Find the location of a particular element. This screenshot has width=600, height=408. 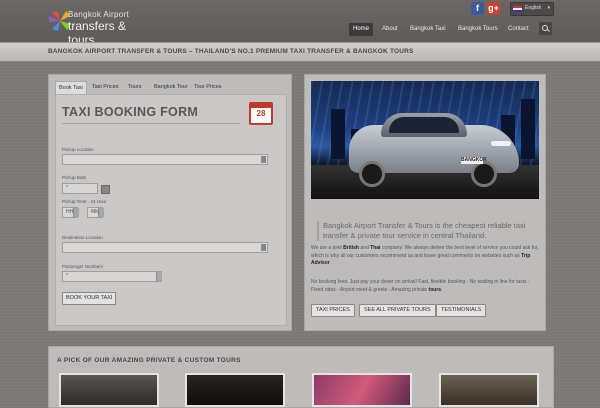

language-label: English is located at coordinates (533, 8).